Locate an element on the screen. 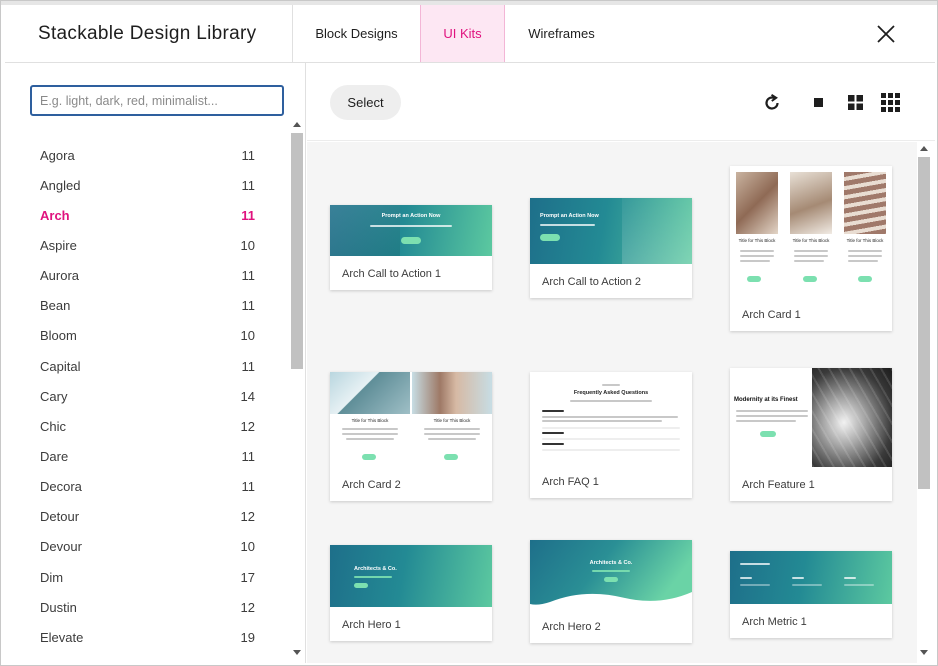 The height and width of the screenshot is (666, 938). sidebar-item-dare: Dare 11 is located at coordinates (147, 456).